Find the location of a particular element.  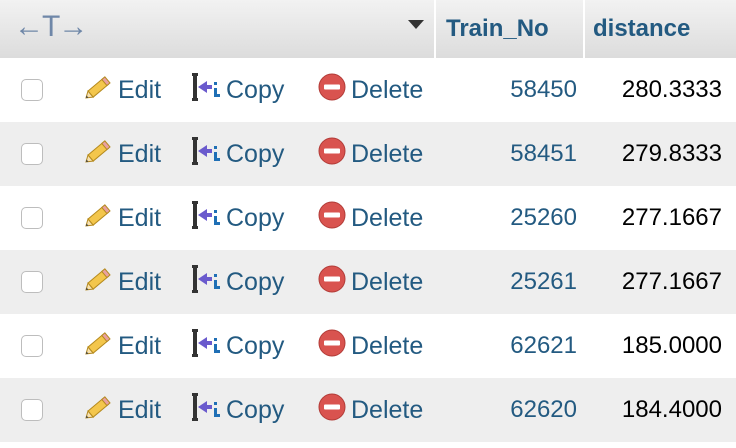

table-row: Edit Copy Delete 62621 185.0000 is located at coordinates (368, 346).